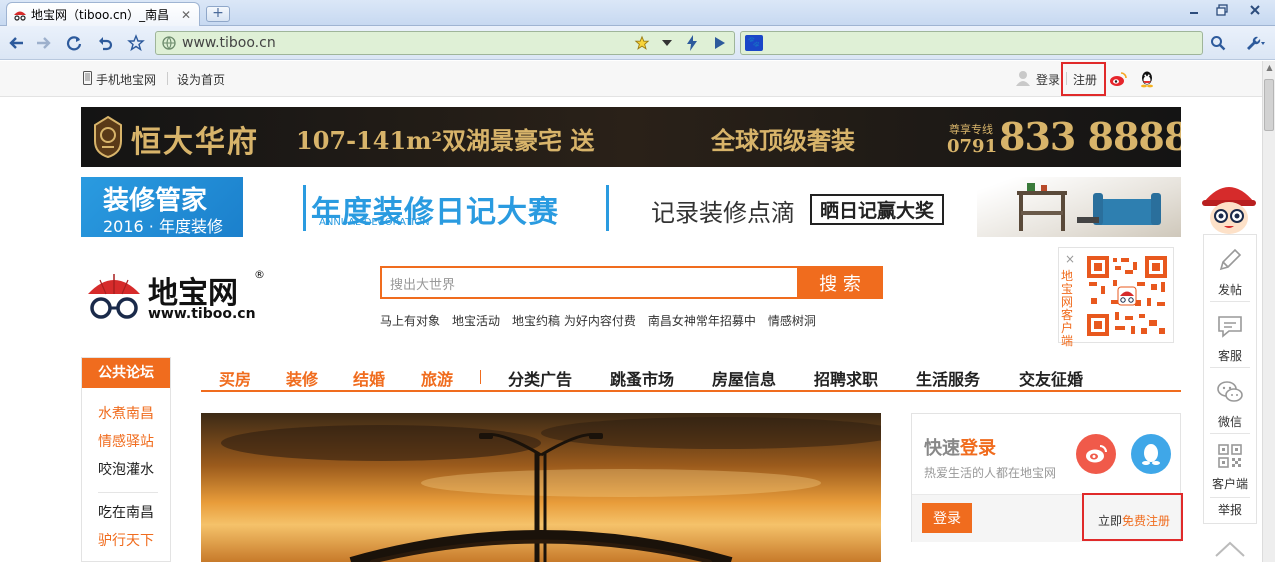  What do you see at coordinates (181, 298) in the screenshot?
I see `site-logo: 地宝网 ® www.tiboo.cn` at bounding box center [181, 298].